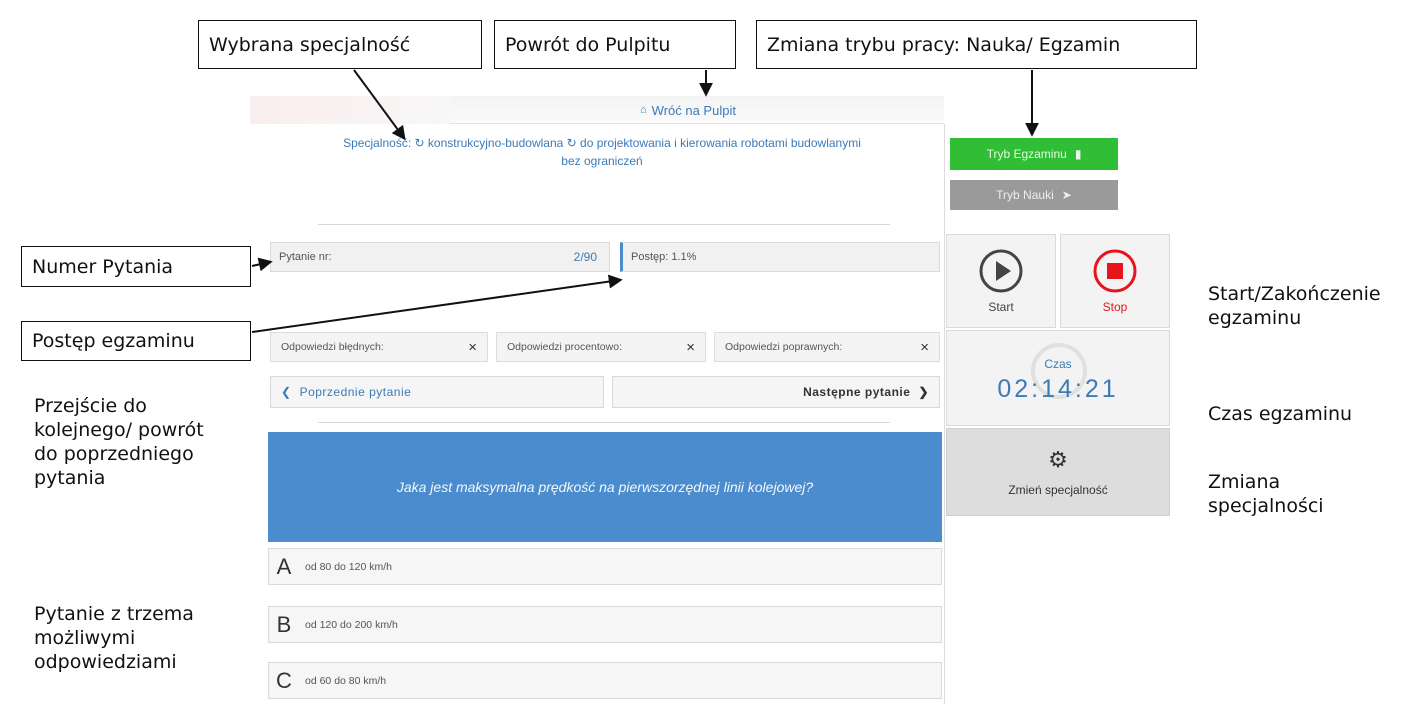 This screenshot has height=704, width=1404. I want to click on correct-answers-box: Odpowiedzi poprawnych: ×, so click(827, 347).